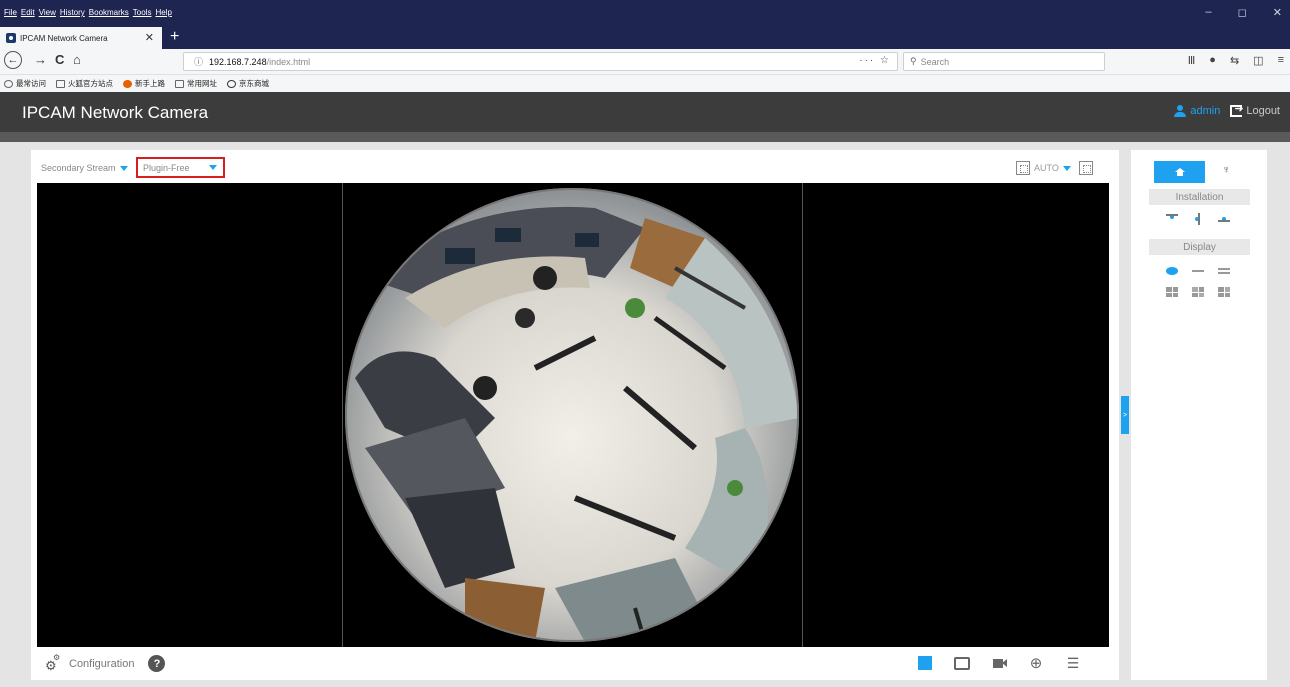 The width and height of the screenshot is (1290, 687). What do you see at coordinates (10, 12) in the screenshot?
I see `menu-file: File` at bounding box center [10, 12].